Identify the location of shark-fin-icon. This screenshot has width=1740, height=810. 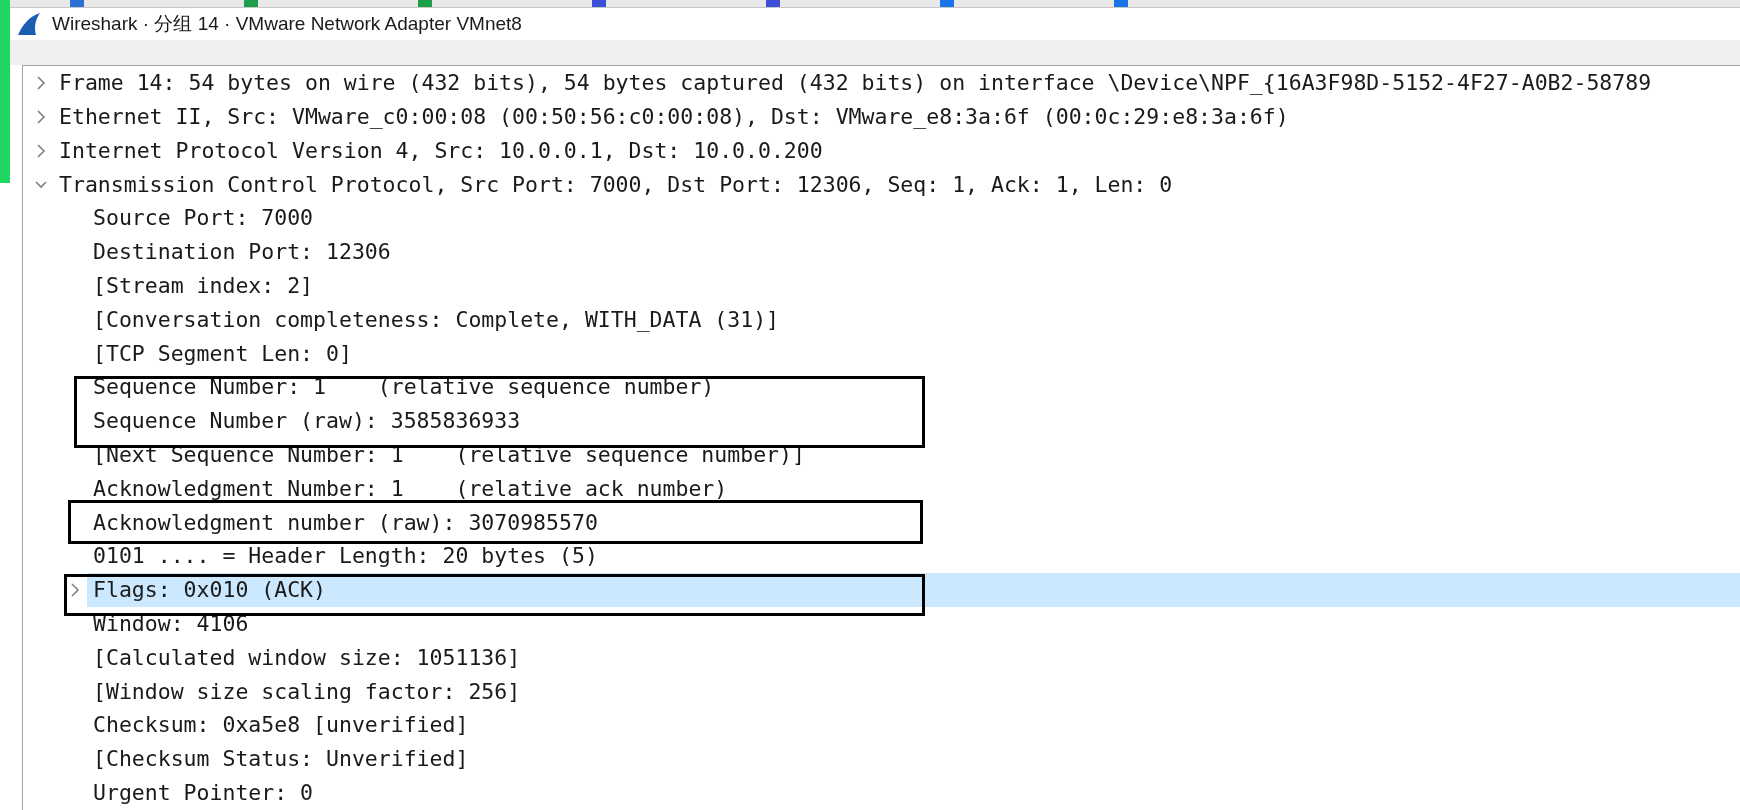
(29, 23).